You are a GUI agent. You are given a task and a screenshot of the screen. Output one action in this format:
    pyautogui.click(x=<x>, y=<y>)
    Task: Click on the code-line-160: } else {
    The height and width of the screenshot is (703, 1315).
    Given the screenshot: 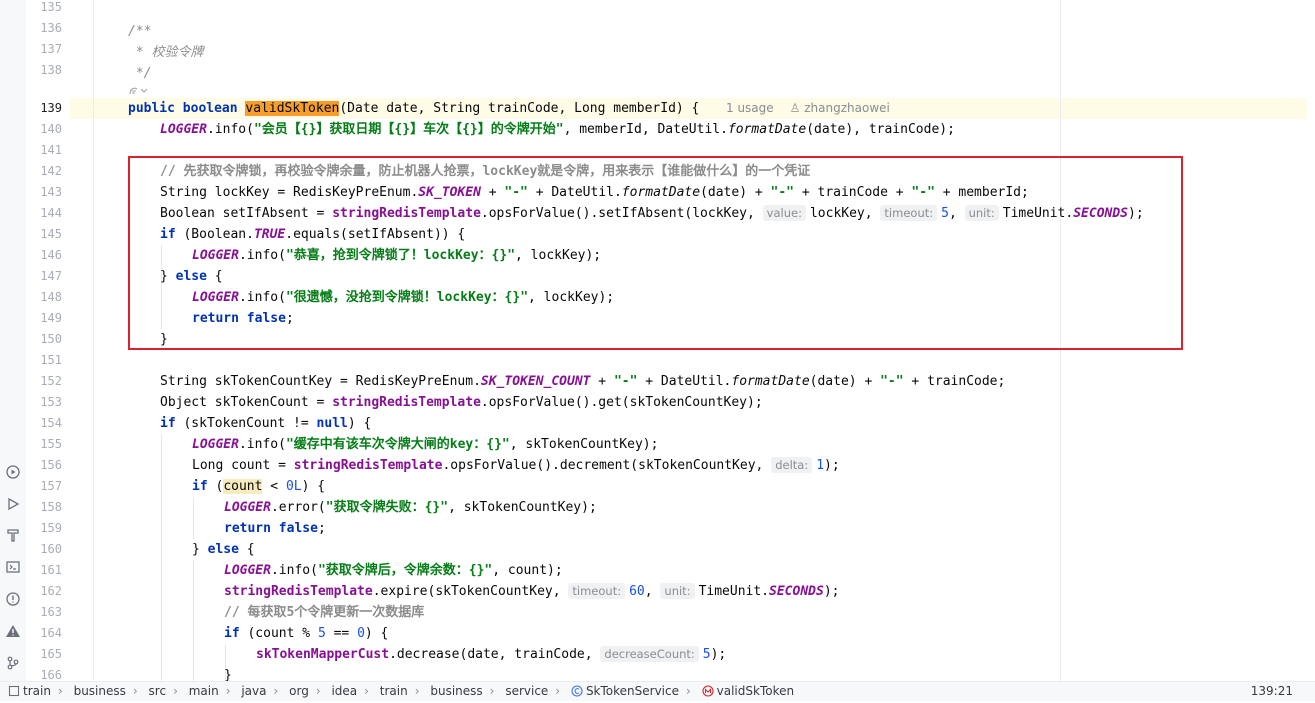 What is the action you would take?
    pyautogui.click(x=223, y=549)
    